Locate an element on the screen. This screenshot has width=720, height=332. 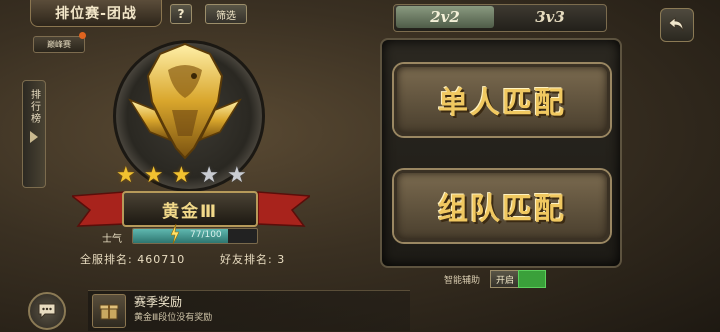
tab-3v3: 3v3 is located at coordinates (550, 17).